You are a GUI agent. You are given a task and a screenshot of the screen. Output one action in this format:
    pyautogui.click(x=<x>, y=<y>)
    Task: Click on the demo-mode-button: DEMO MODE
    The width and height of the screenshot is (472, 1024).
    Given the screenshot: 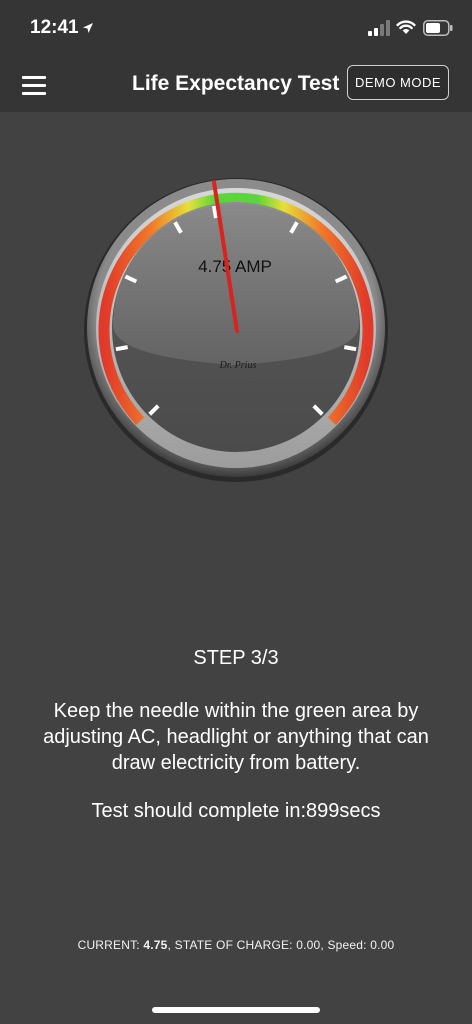 What is the action you would take?
    pyautogui.click(x=398, y=82)
    